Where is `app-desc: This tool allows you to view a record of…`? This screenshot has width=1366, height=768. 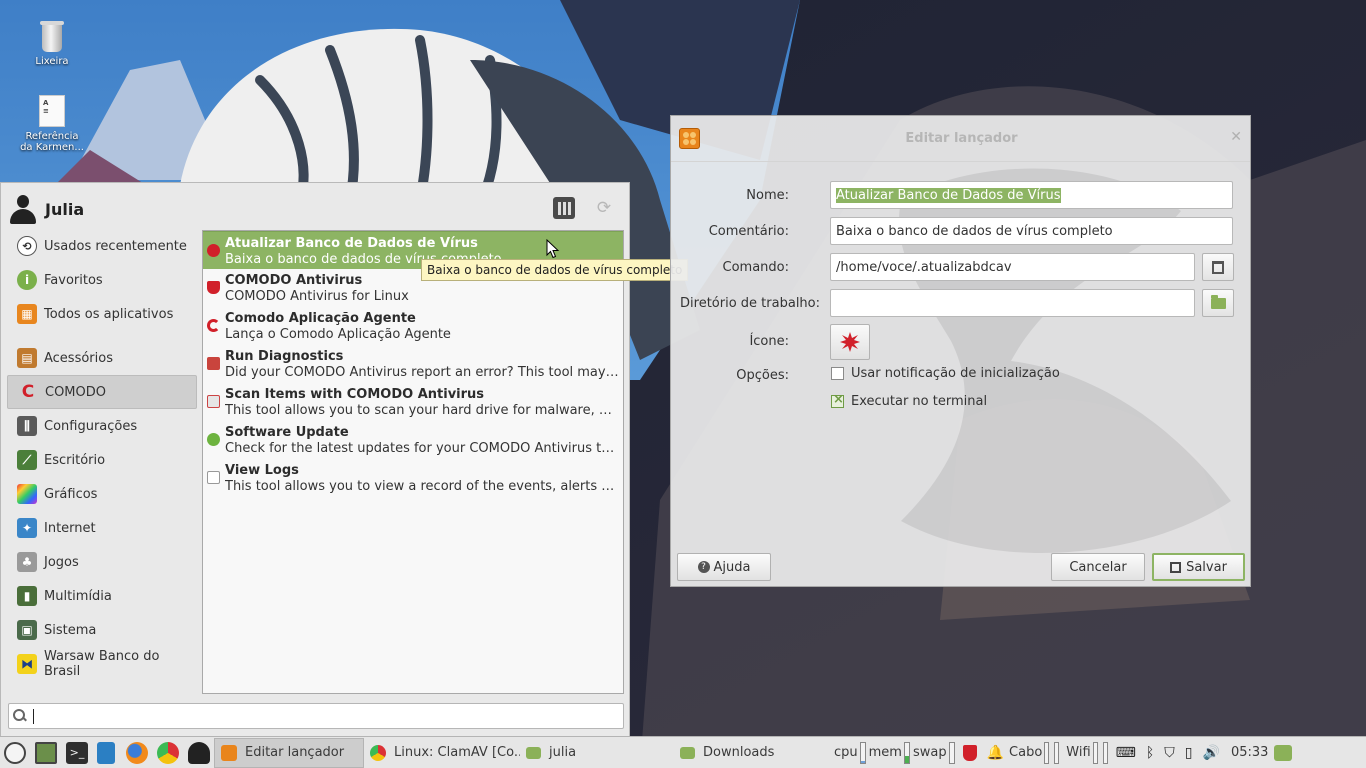
app-desc: This tool allows you to view a record of… is located at coordinates (422, 486).